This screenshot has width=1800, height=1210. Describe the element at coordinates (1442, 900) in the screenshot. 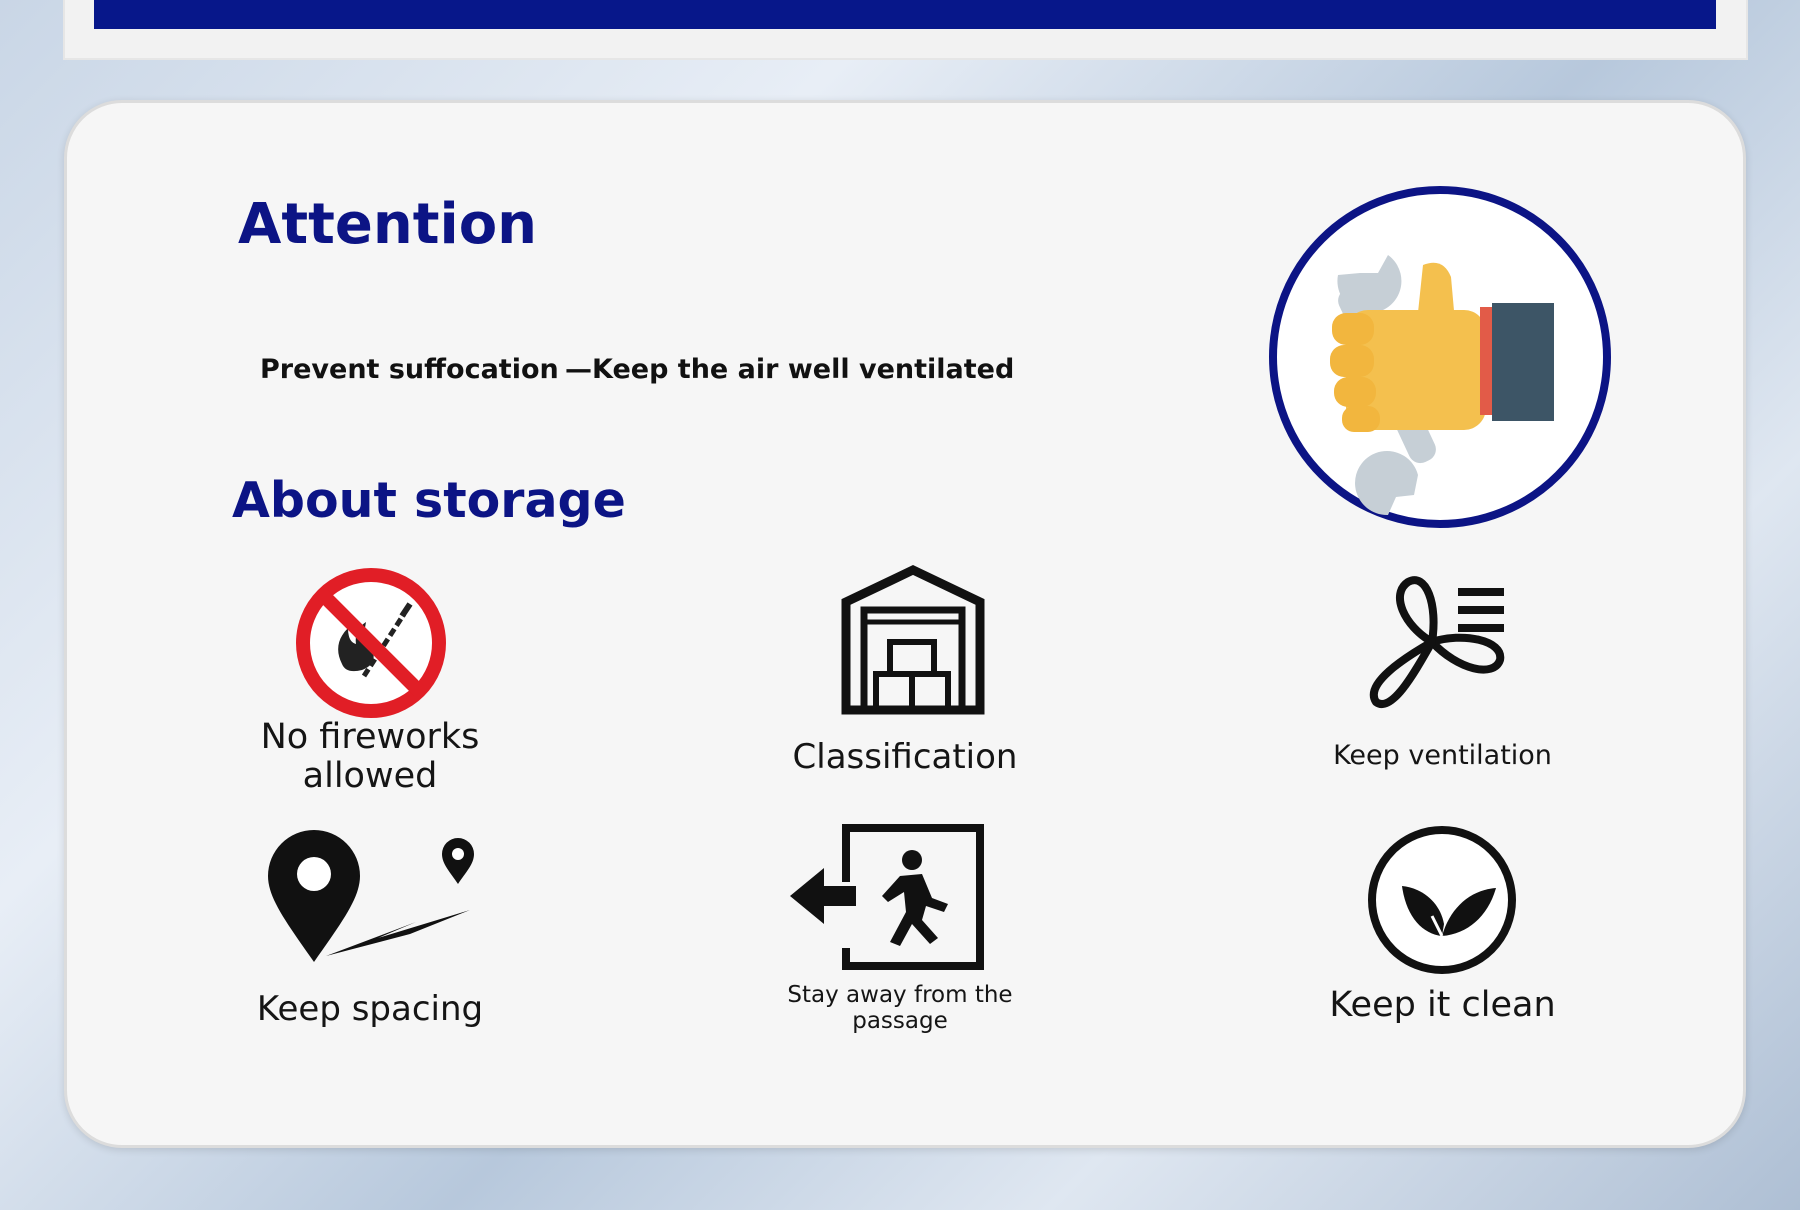

I see `leaf-icon` at that location.